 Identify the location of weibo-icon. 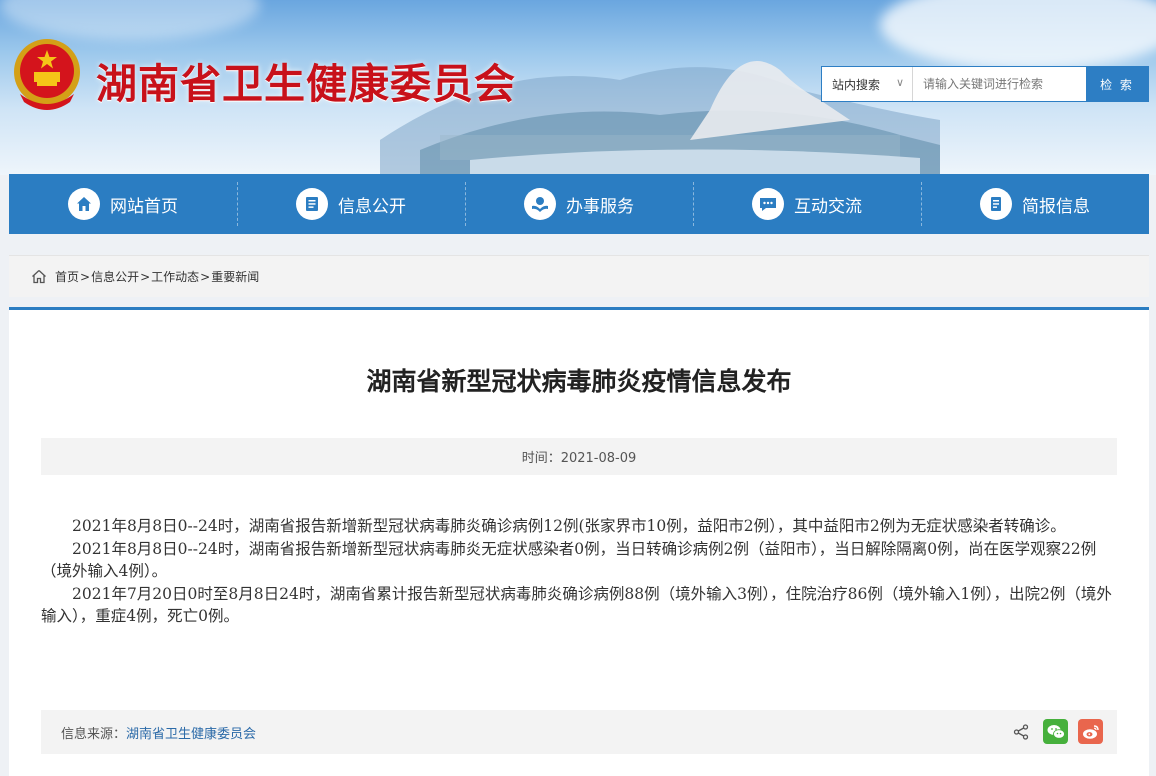
(1090, 731).